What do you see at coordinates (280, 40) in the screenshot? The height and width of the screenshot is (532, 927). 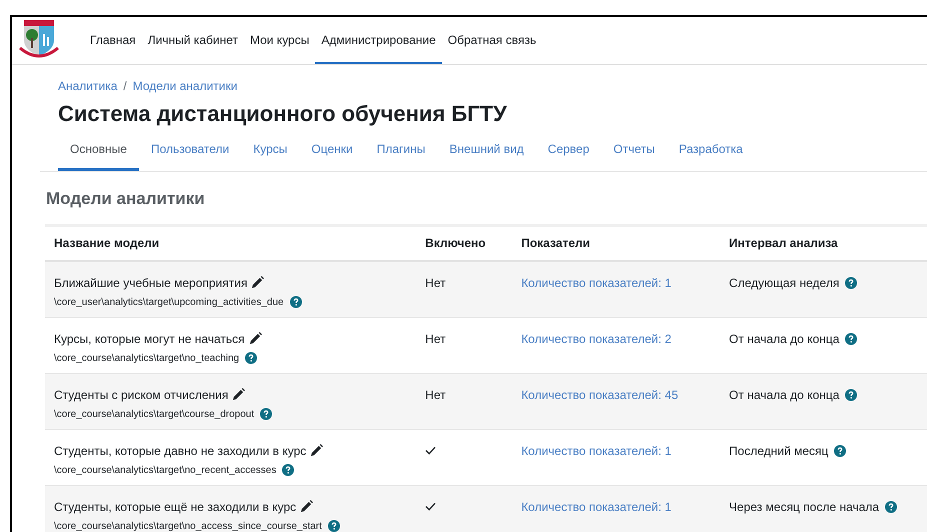 I see `nav-link: Мои курсы` at bounding box center [280, 40].